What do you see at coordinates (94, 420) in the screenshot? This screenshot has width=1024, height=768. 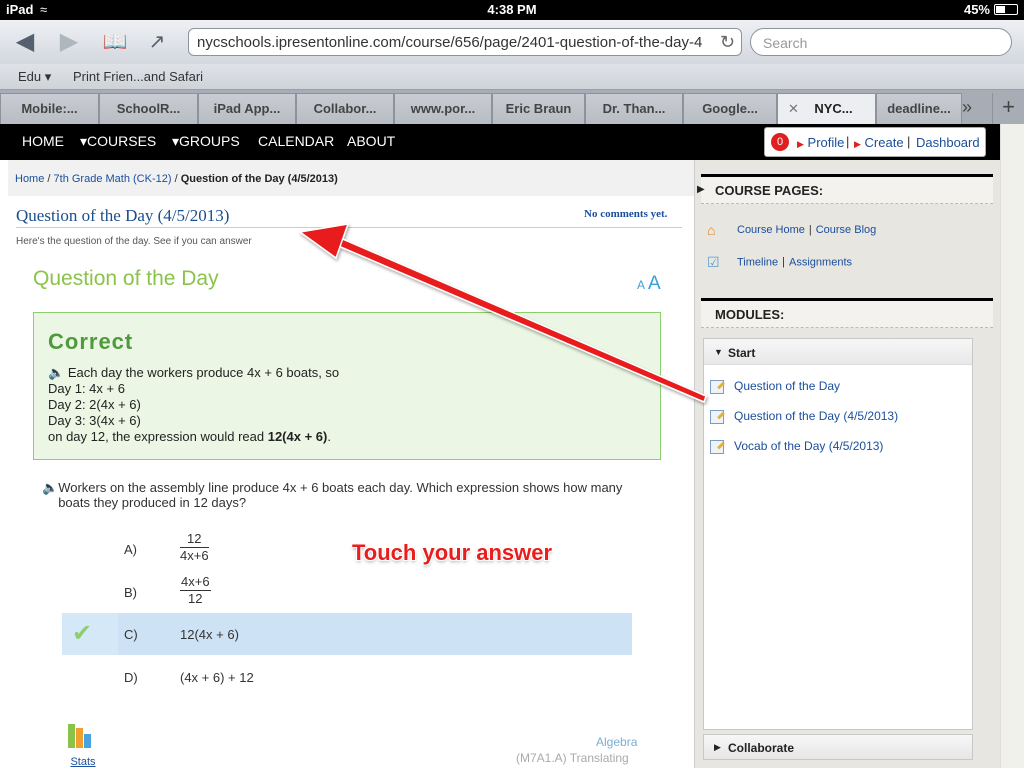 I see `explanation-line: Day 3: 3(4x + 6)` at bounding box center [94, 420].